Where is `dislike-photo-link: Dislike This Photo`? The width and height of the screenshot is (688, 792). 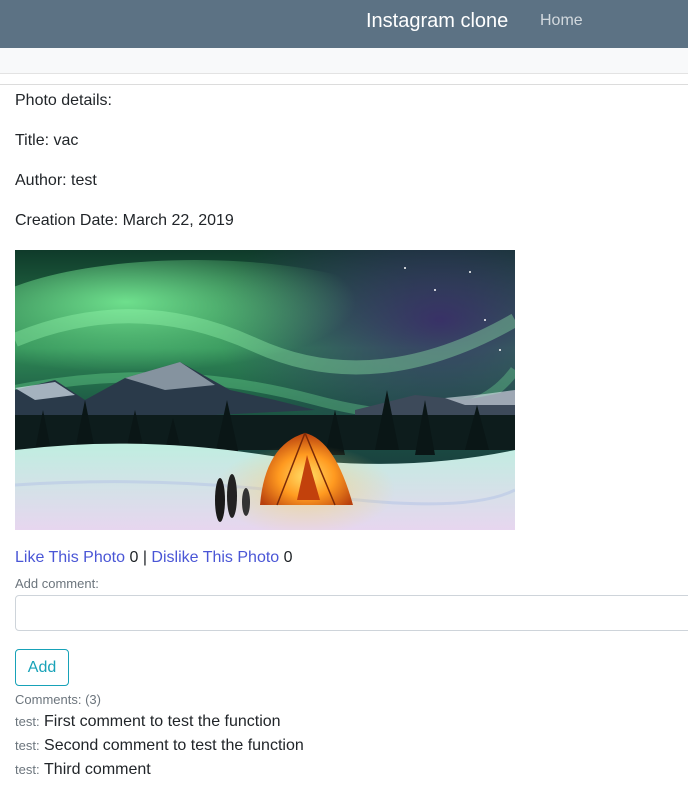 dislike-photo-link: Dislike This Photo is located at coordinates (215, 557).